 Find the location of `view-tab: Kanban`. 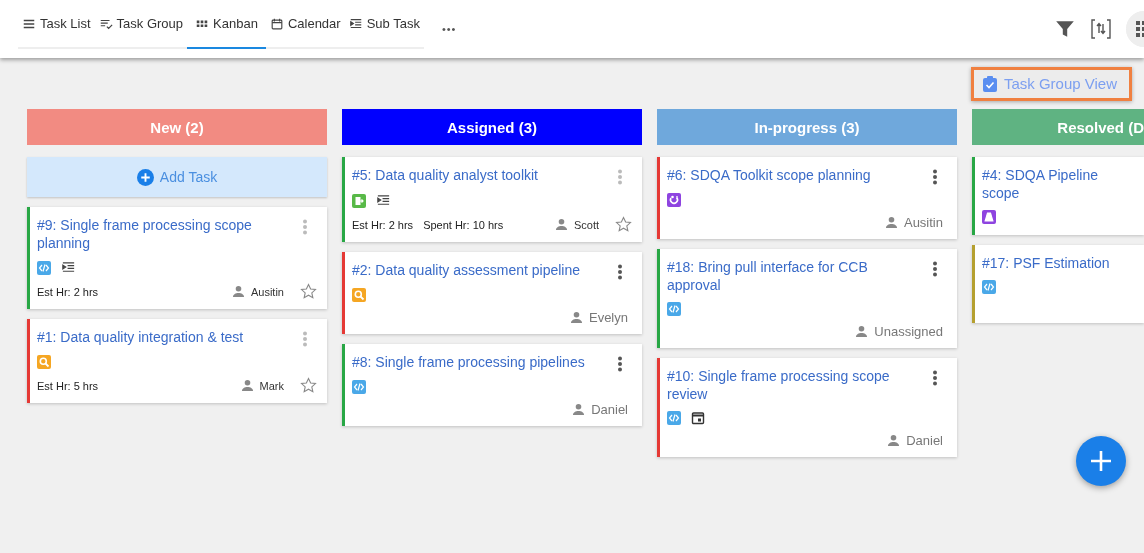

view-tab: Kanban is located at coordinates (226, 24).